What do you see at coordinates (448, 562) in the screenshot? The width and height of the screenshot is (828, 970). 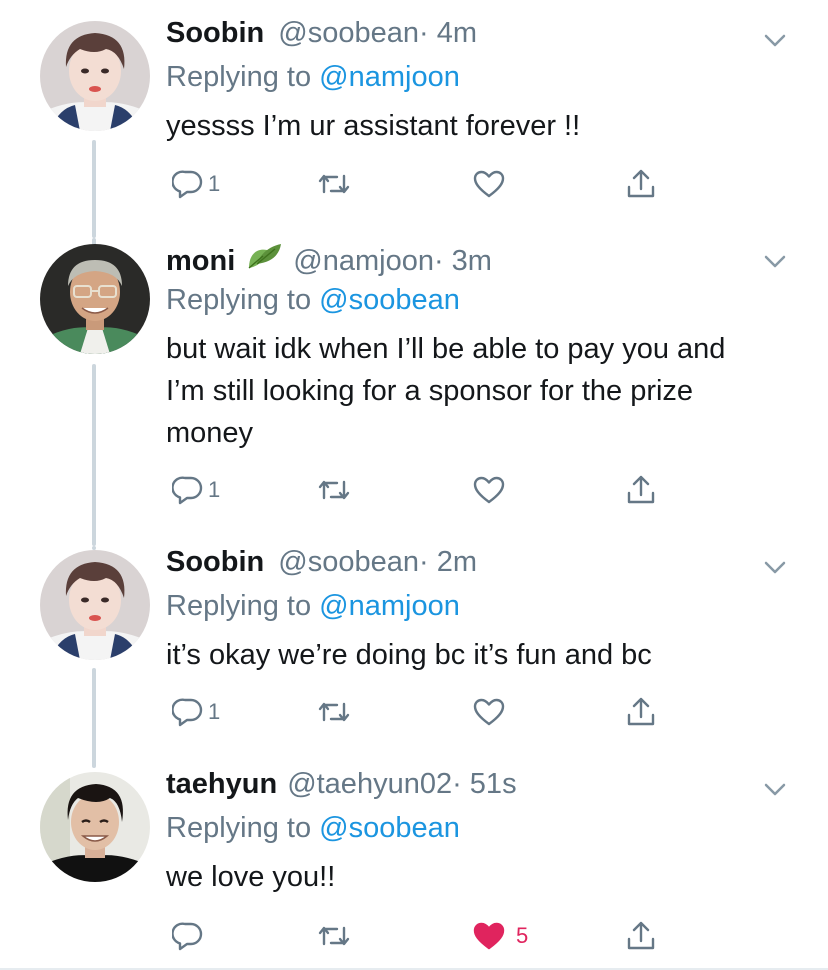 I see `timestamp: · 2m` at bounding box center [448, 562].